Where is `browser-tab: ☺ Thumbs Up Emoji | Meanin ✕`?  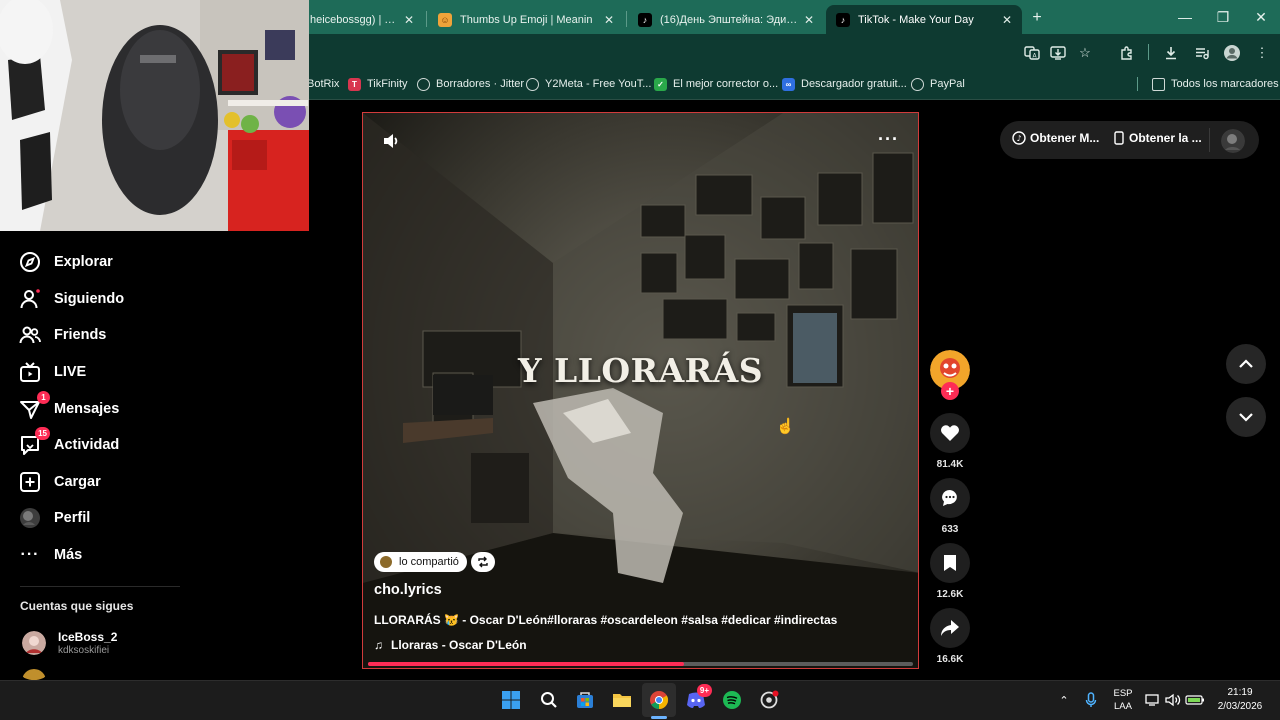 browser-tab: ☺ Thumbs Up Emoji | Meanin ✕ is located at coordinates (526, 19).